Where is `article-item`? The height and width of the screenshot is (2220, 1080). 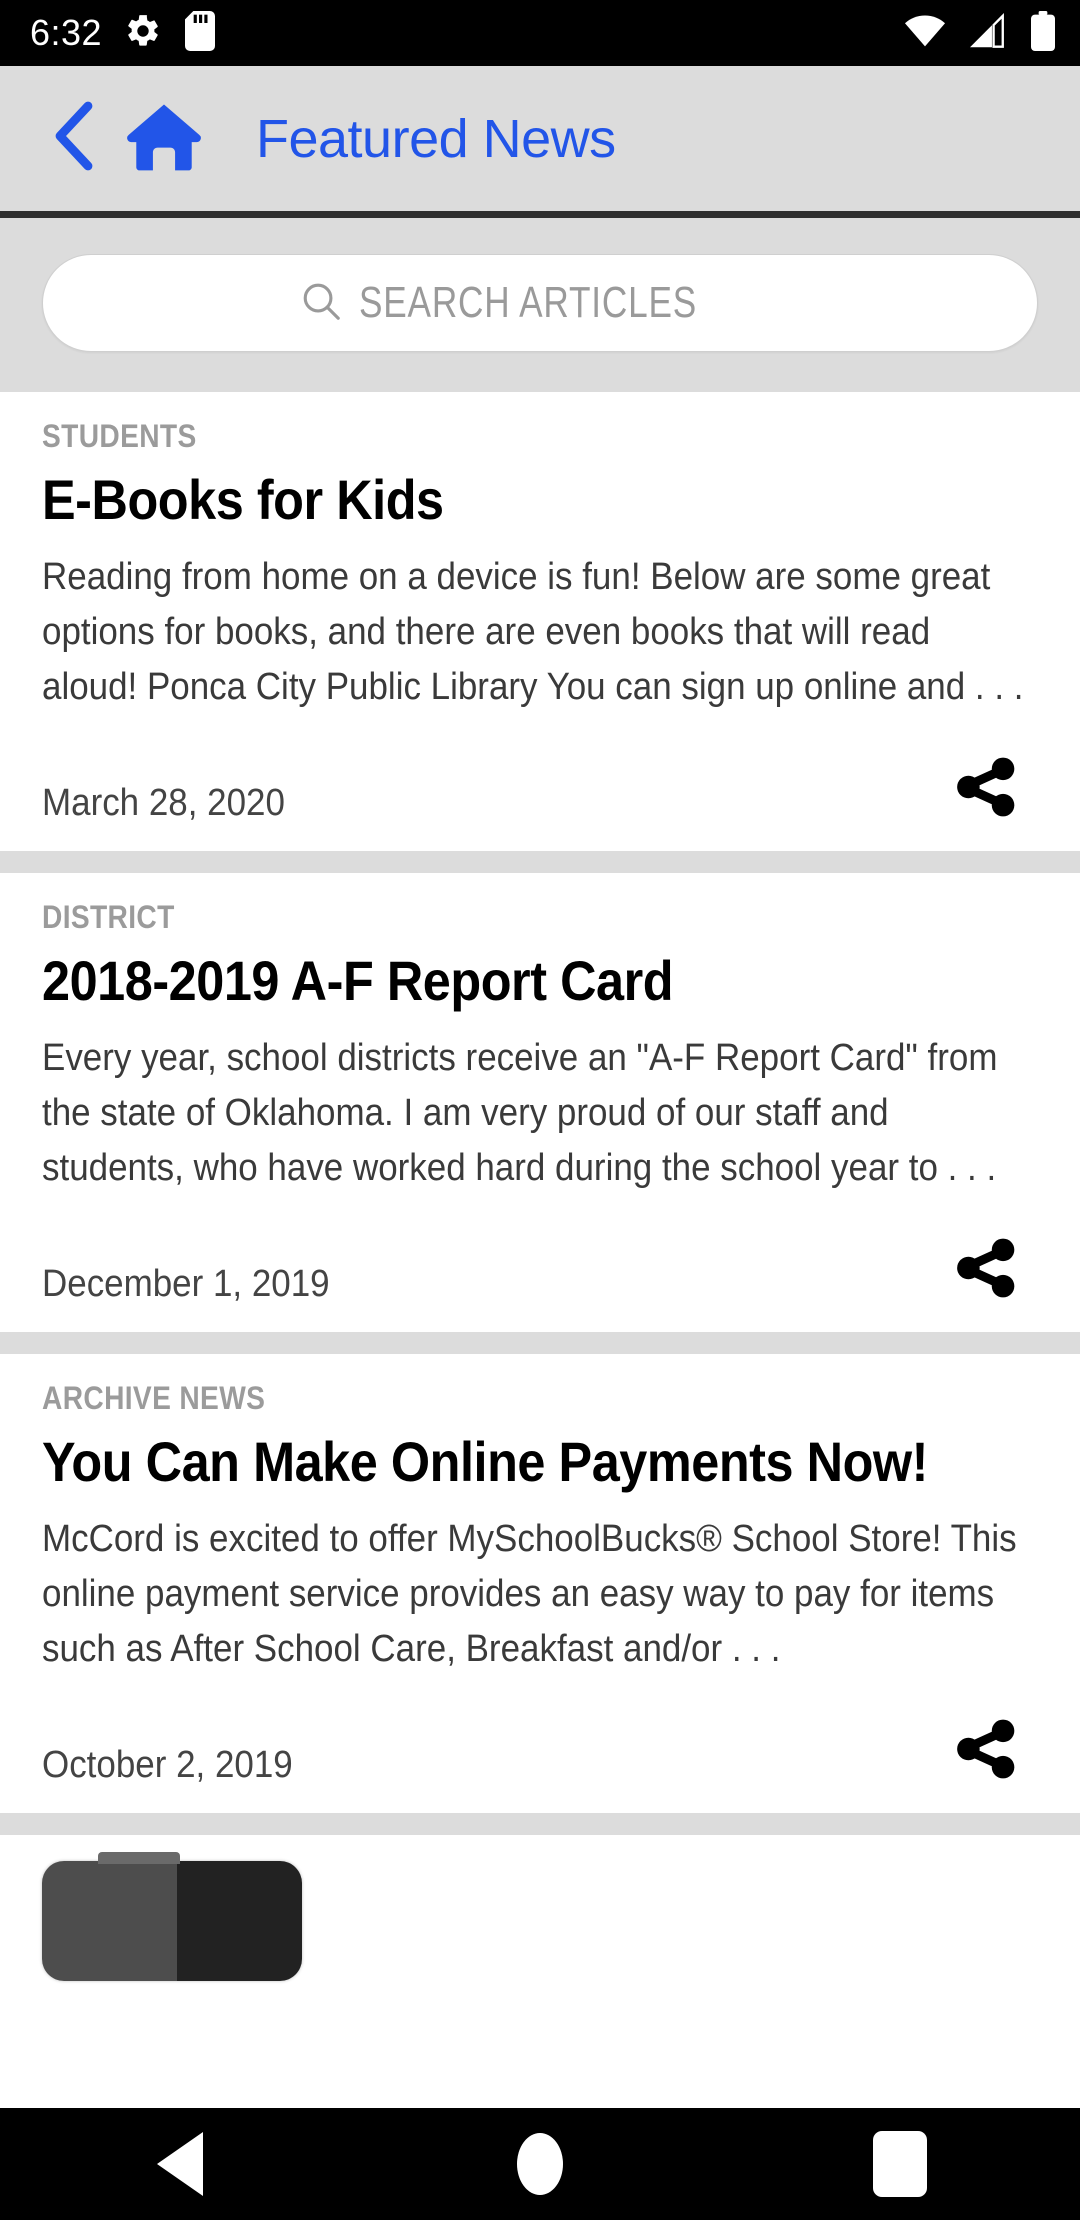
article-item is located at coordinates (540, 1908).